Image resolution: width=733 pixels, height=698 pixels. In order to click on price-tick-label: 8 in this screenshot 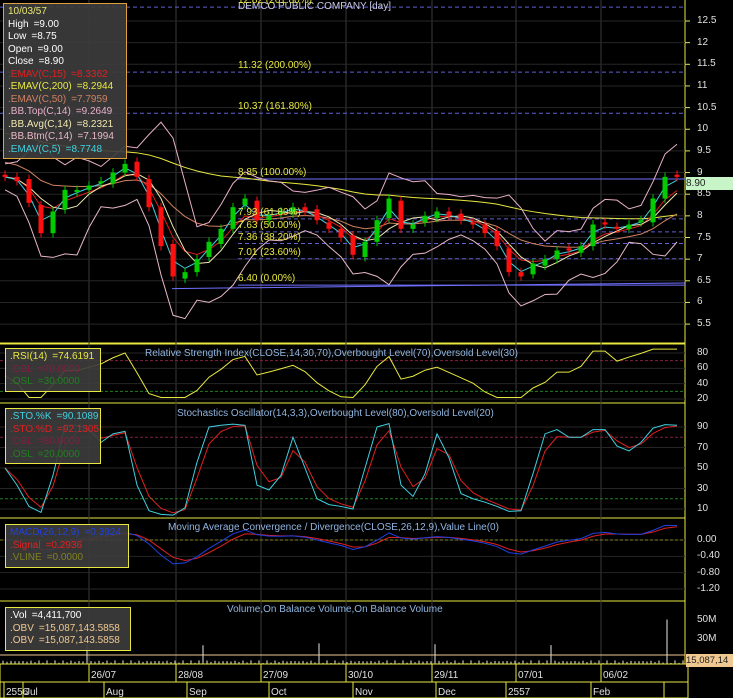, I will do `click(700, 215)`.